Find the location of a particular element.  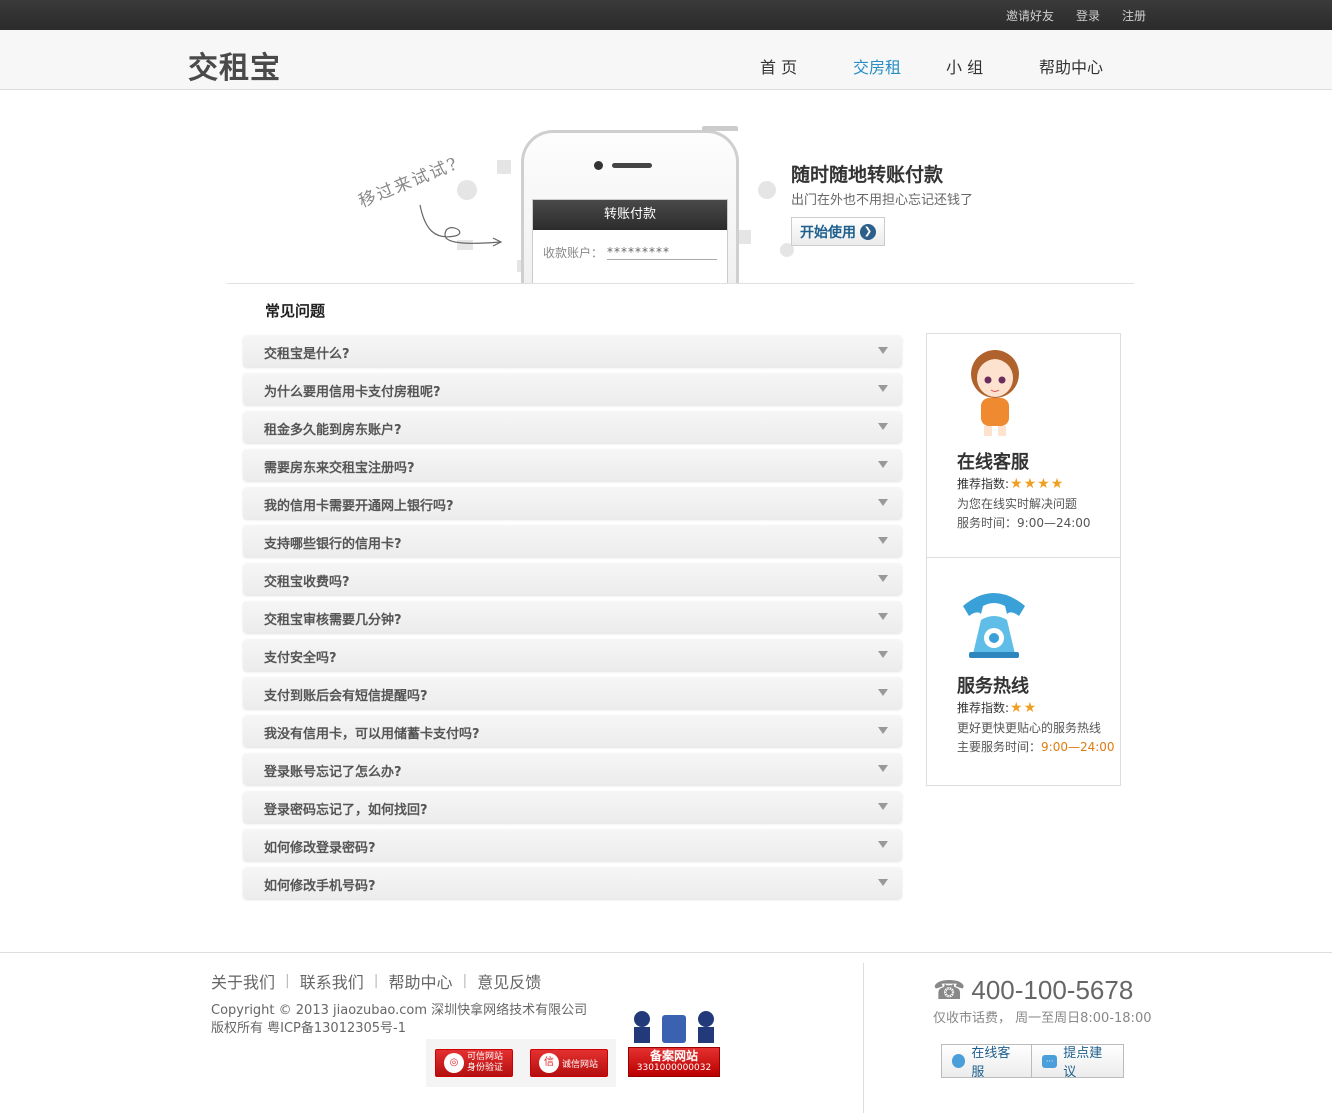

trusted-site-icon: ◎ is located at coordinates (453, 1063).